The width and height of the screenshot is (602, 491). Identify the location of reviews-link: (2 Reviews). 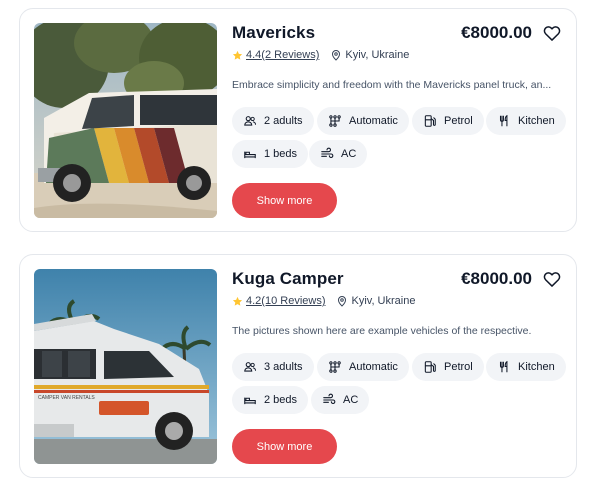
(290, 55).